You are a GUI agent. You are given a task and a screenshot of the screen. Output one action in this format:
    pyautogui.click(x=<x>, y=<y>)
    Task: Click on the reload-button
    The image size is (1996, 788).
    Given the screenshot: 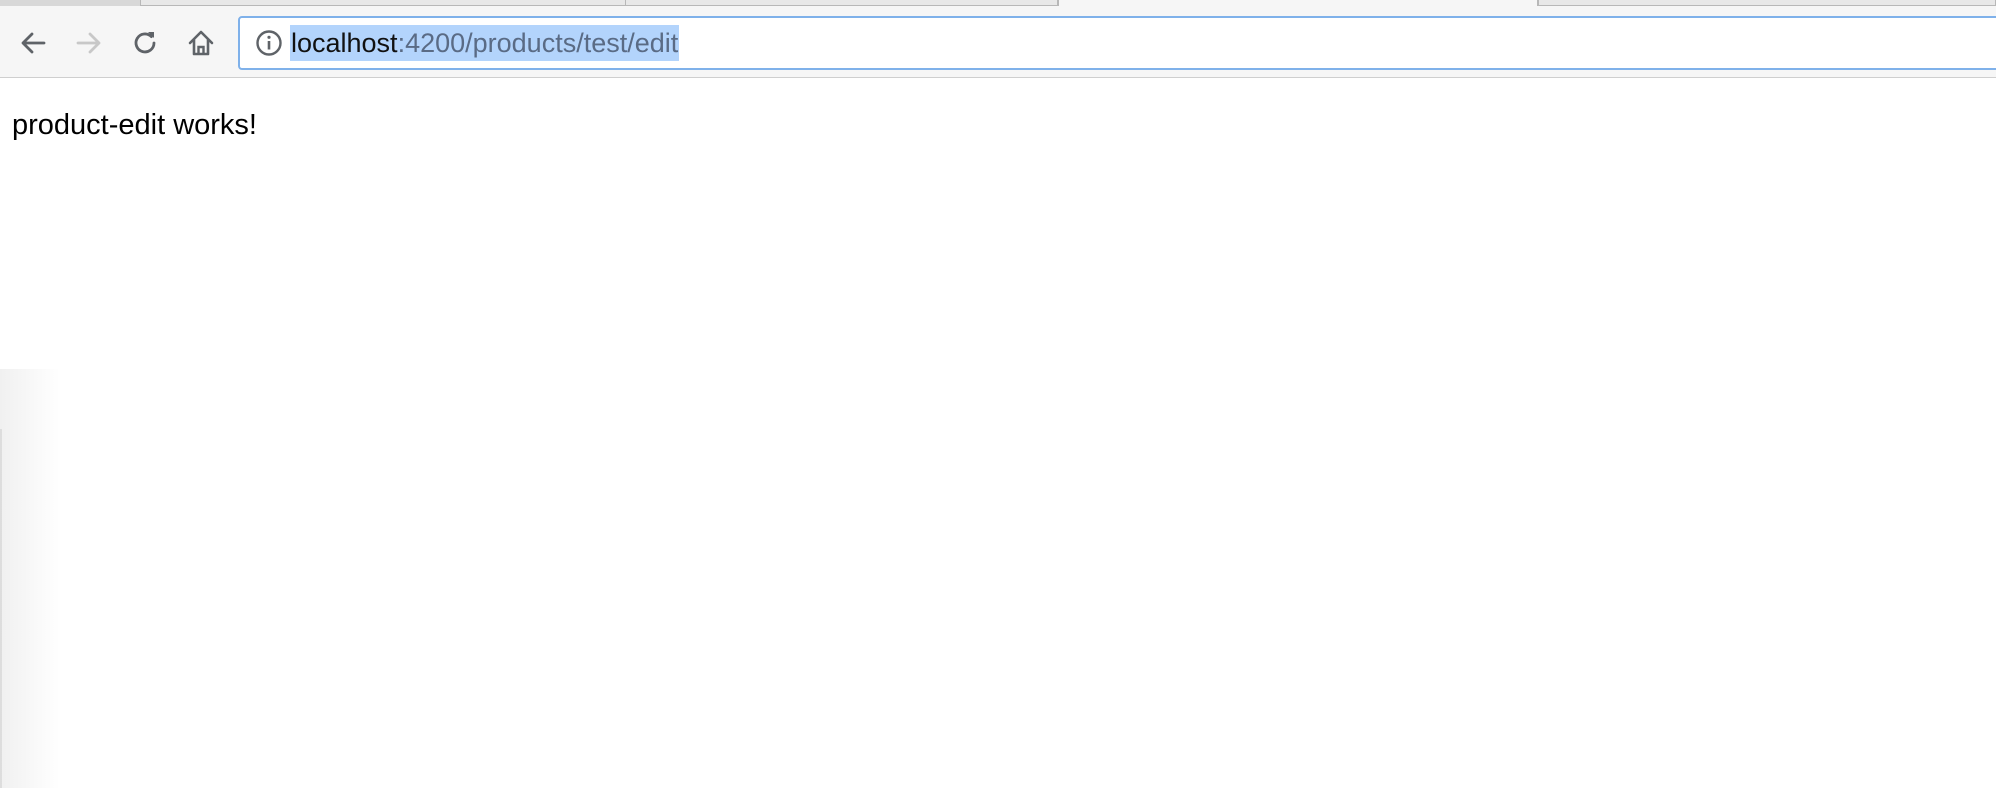 What is the action you would take?
    pyautogui.click(x=145, y=43)
    